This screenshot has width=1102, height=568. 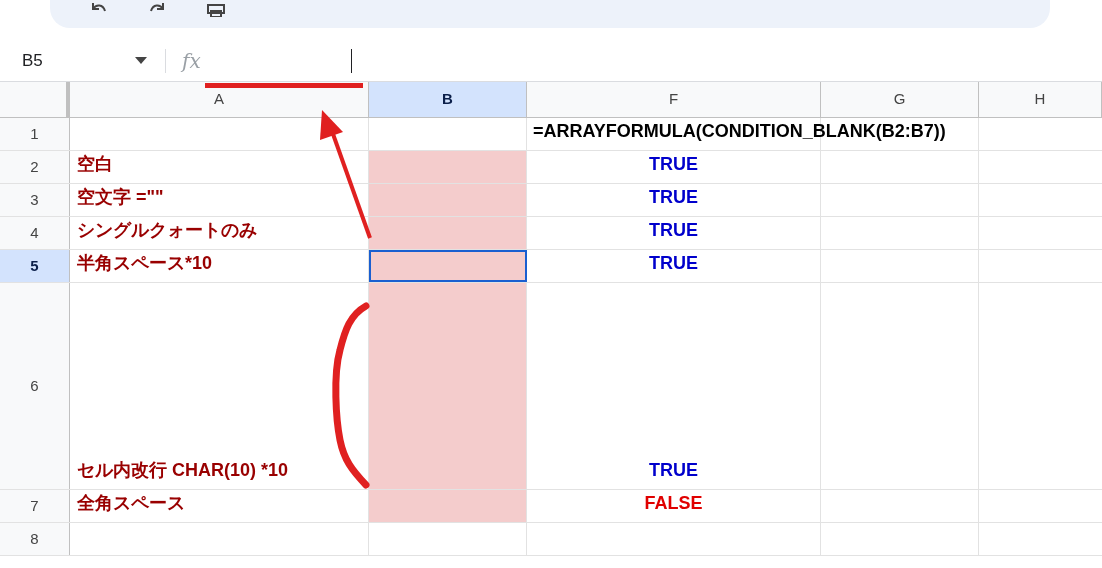 What do you see at coordinates (35, 200) in the screenshot?
I see `row-header: 3` at bounding box center [35, 200].